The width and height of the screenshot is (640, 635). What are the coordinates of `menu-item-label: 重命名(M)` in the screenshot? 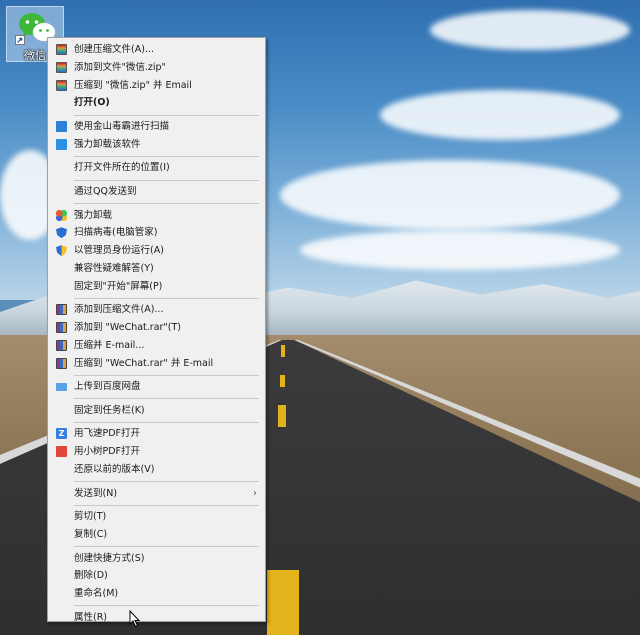 It's located at (96, 594).